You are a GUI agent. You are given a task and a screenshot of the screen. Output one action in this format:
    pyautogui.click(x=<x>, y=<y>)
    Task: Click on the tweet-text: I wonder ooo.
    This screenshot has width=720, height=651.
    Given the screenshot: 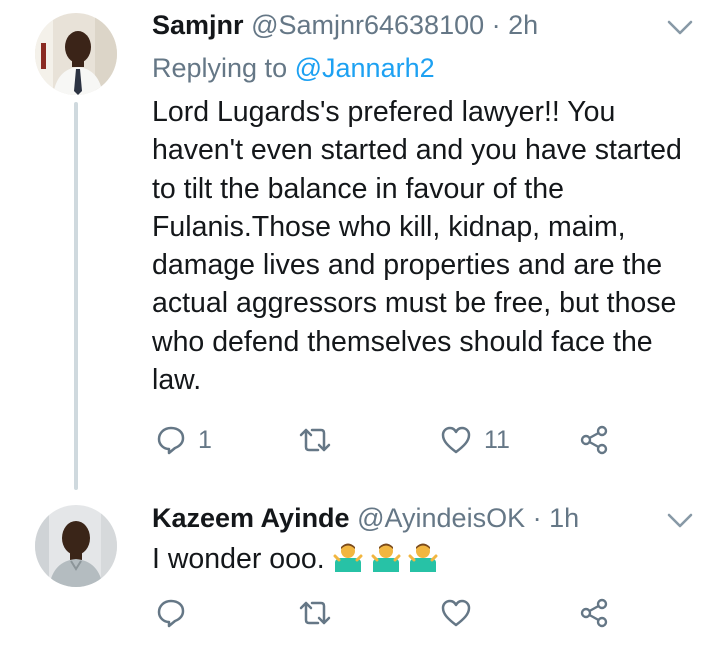 What is the action you would take?
    pyautogui.click(x=429, y=559)
    